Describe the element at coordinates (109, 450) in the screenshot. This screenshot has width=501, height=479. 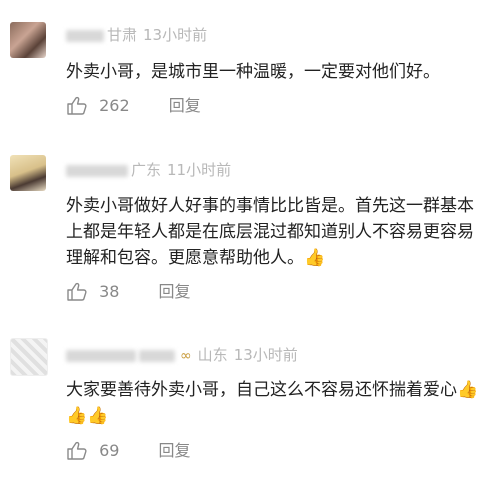
I see `like-count: 69` at that location.